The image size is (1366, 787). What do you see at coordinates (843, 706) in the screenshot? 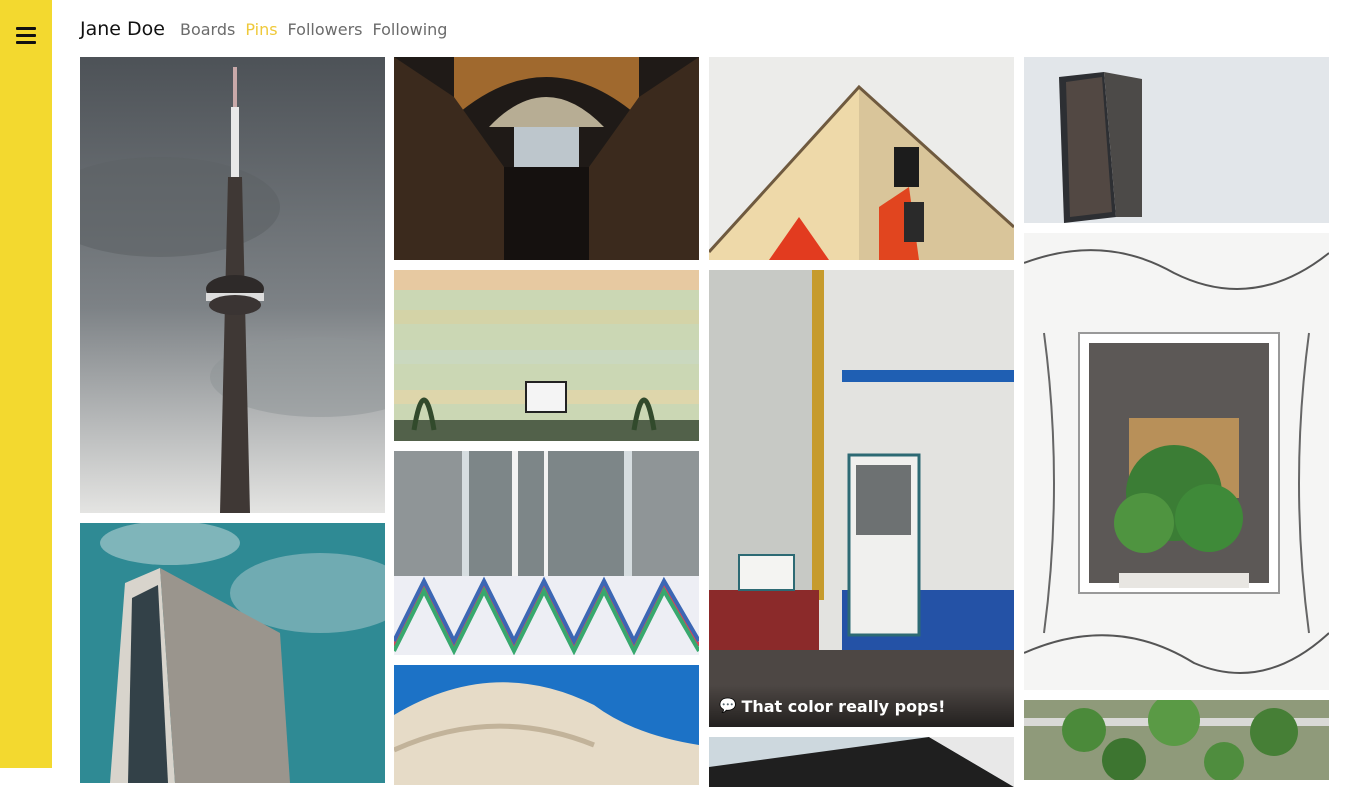
I see `caption-text: That color really pops!` at bounding box center [843, 706].